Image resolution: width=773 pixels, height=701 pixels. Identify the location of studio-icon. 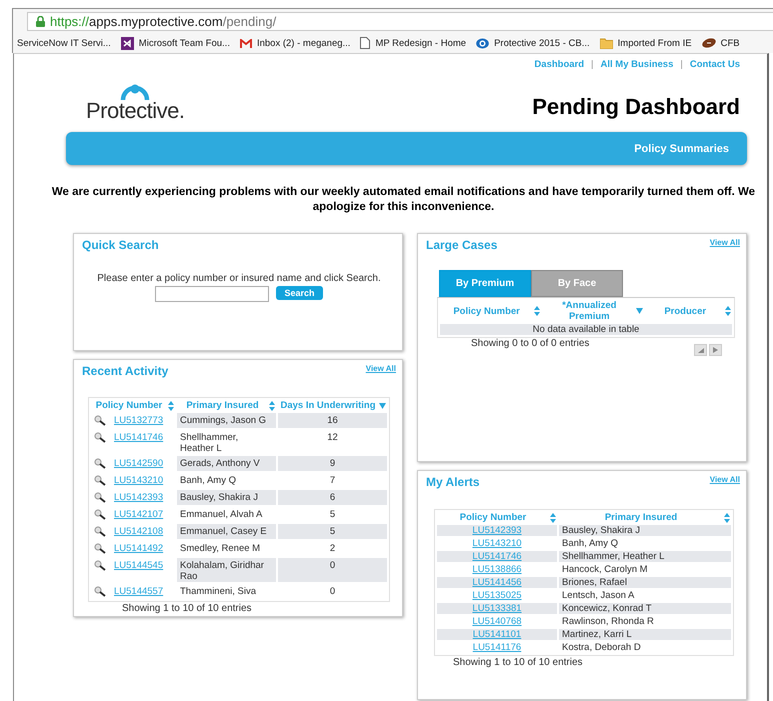
(127, 43).